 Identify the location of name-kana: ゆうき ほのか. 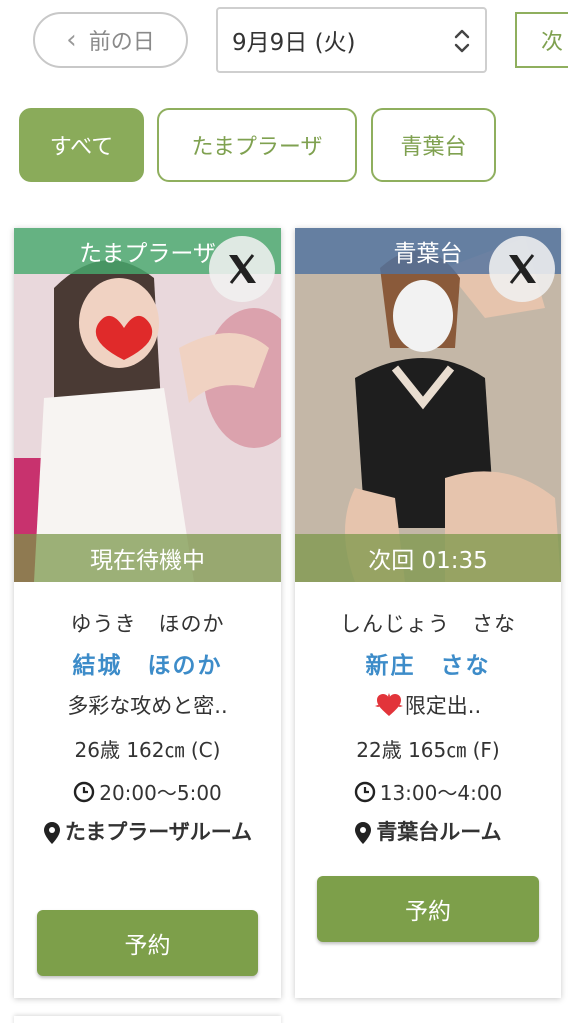
(147, 624).